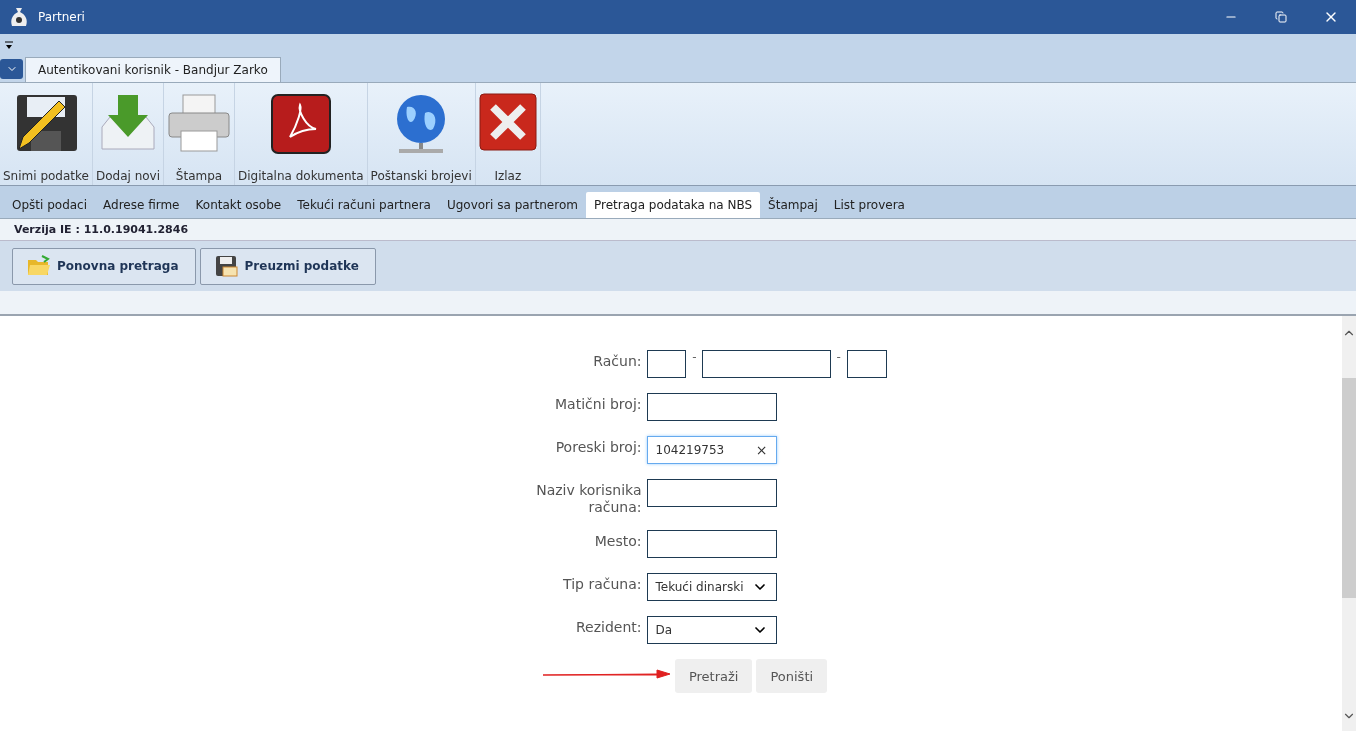 The height and width of the screenshot is (731, 1356). Describe the element at coordinates (588, 498) in the screenshot. I see `field-label: Naziv korisnika računa:` at that location.